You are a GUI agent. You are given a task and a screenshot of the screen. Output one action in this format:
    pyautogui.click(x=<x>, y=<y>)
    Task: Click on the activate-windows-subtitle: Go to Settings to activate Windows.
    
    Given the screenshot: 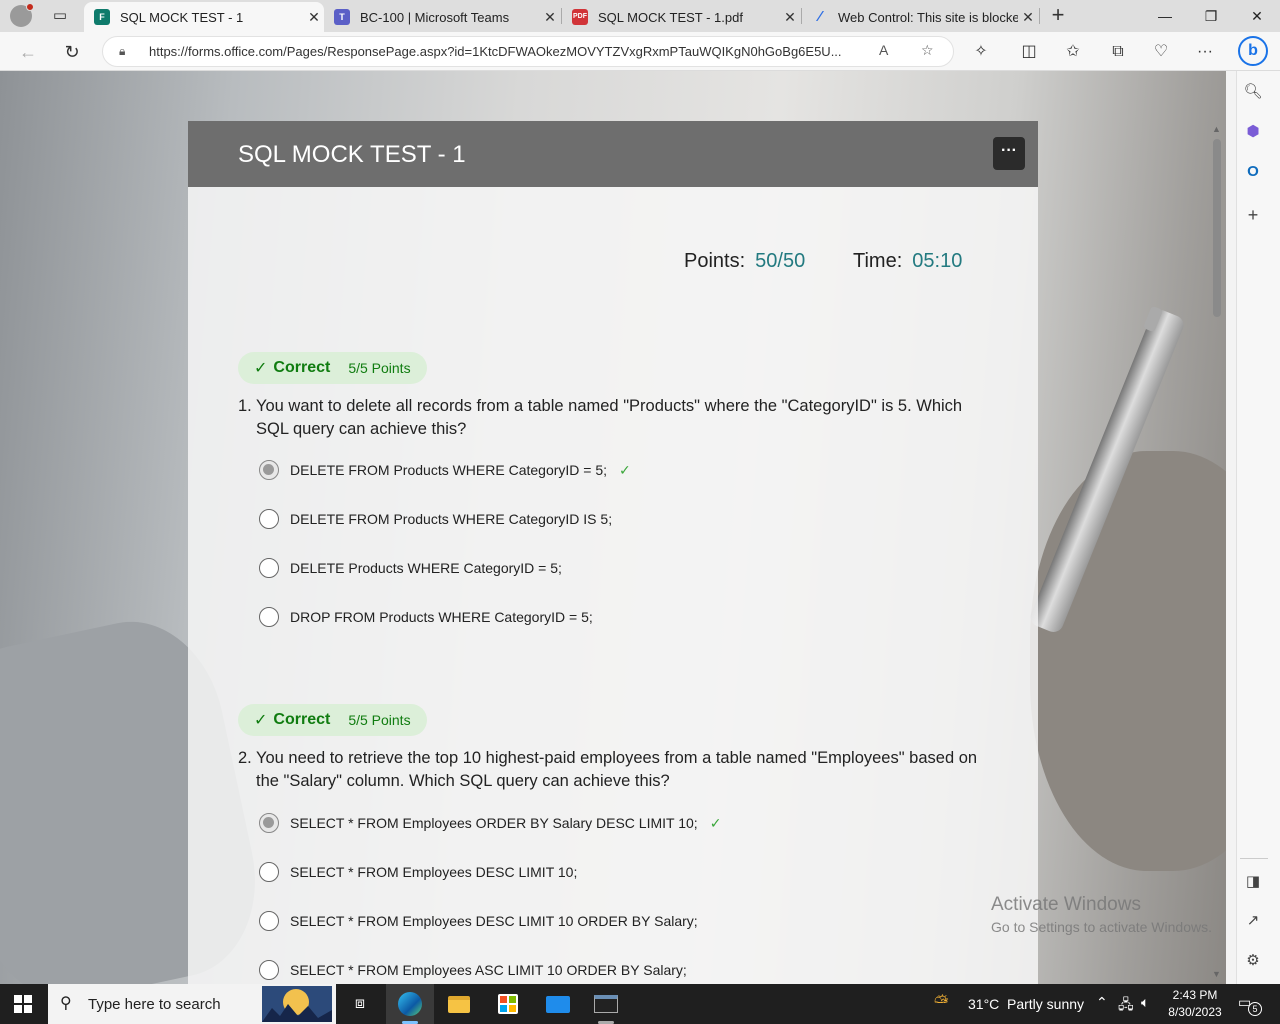 What is the action you would take?
    pyautogui.click(x=1101, y=927)
    